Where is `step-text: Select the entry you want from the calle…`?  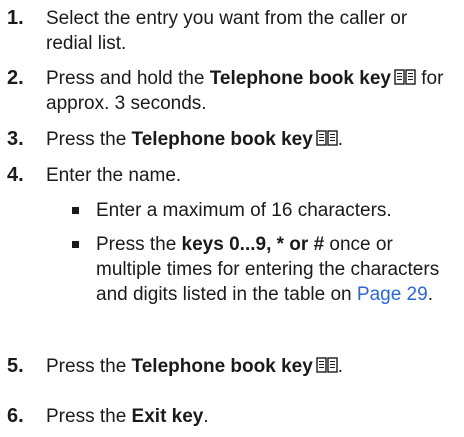 step-text: Select the entry you want from the calle… is located at coordinates (227, 31).